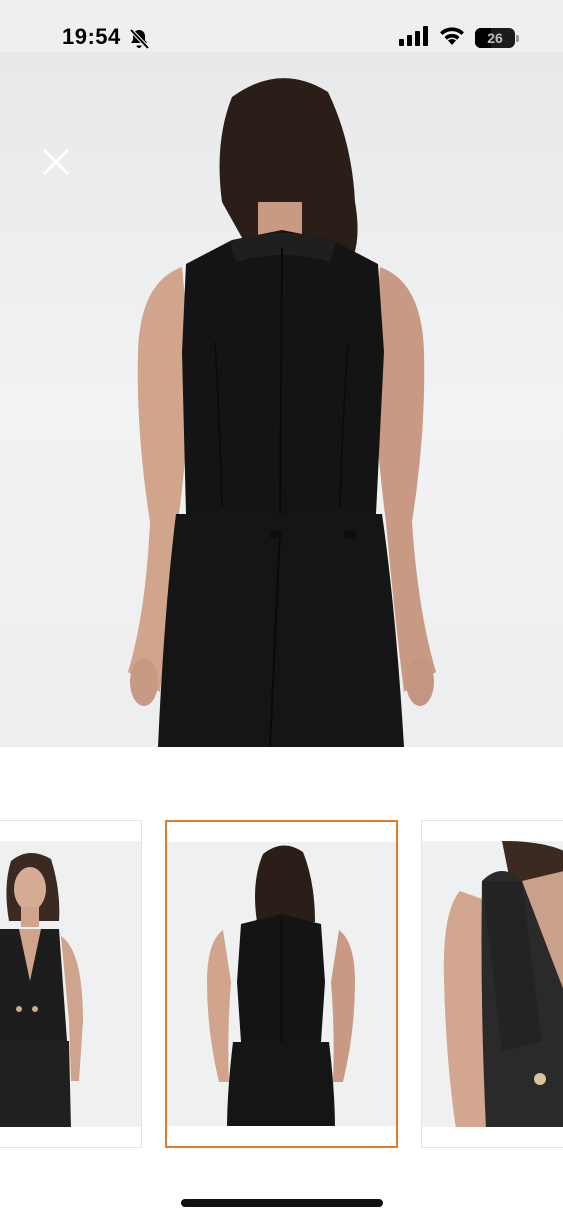 The image size is (563, 1219). I want to click on thumbnail-back-view, so click(281, 984).